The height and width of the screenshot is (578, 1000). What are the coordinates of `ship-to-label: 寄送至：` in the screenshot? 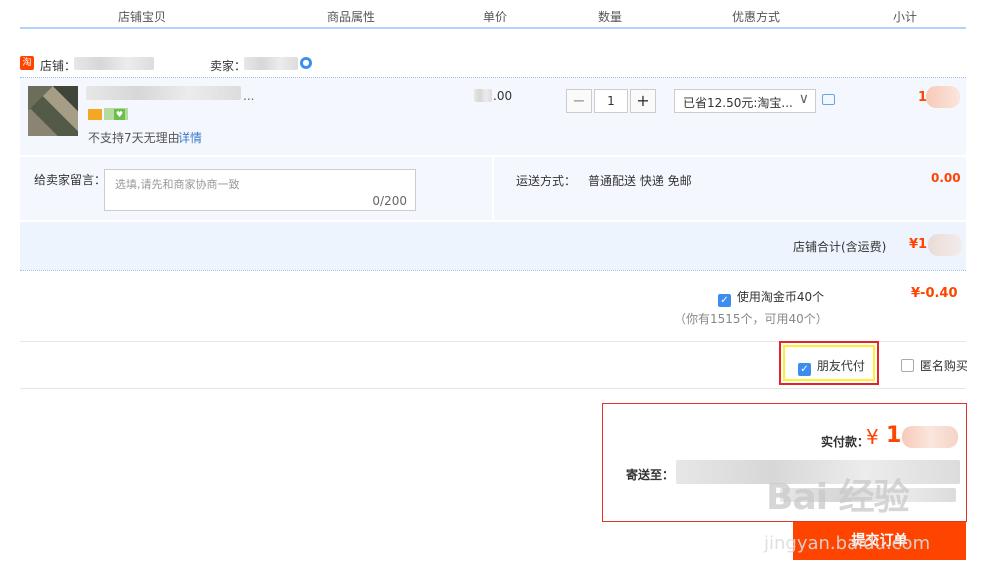 It's located at (650, 475).